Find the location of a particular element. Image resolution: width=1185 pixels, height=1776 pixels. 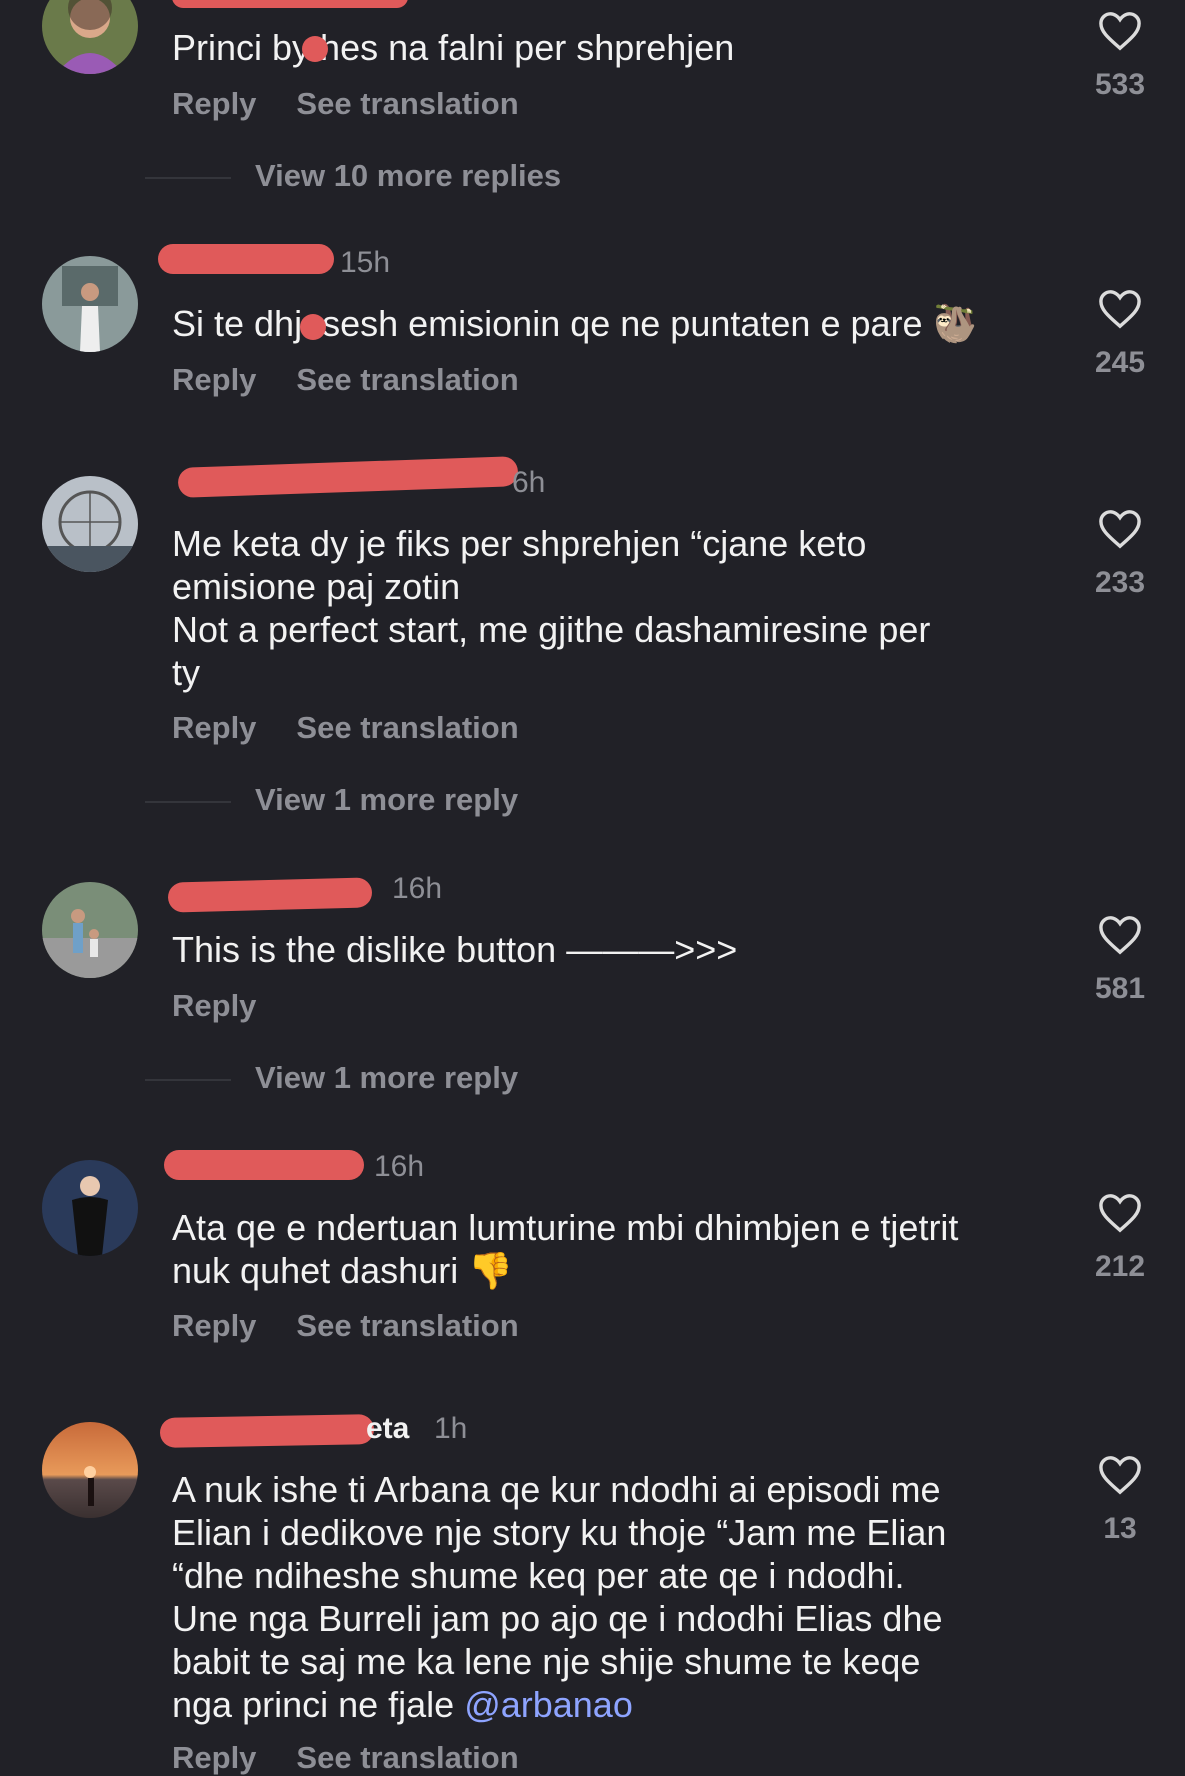

timestamp: 1h is located at coordinates (451, 1428).